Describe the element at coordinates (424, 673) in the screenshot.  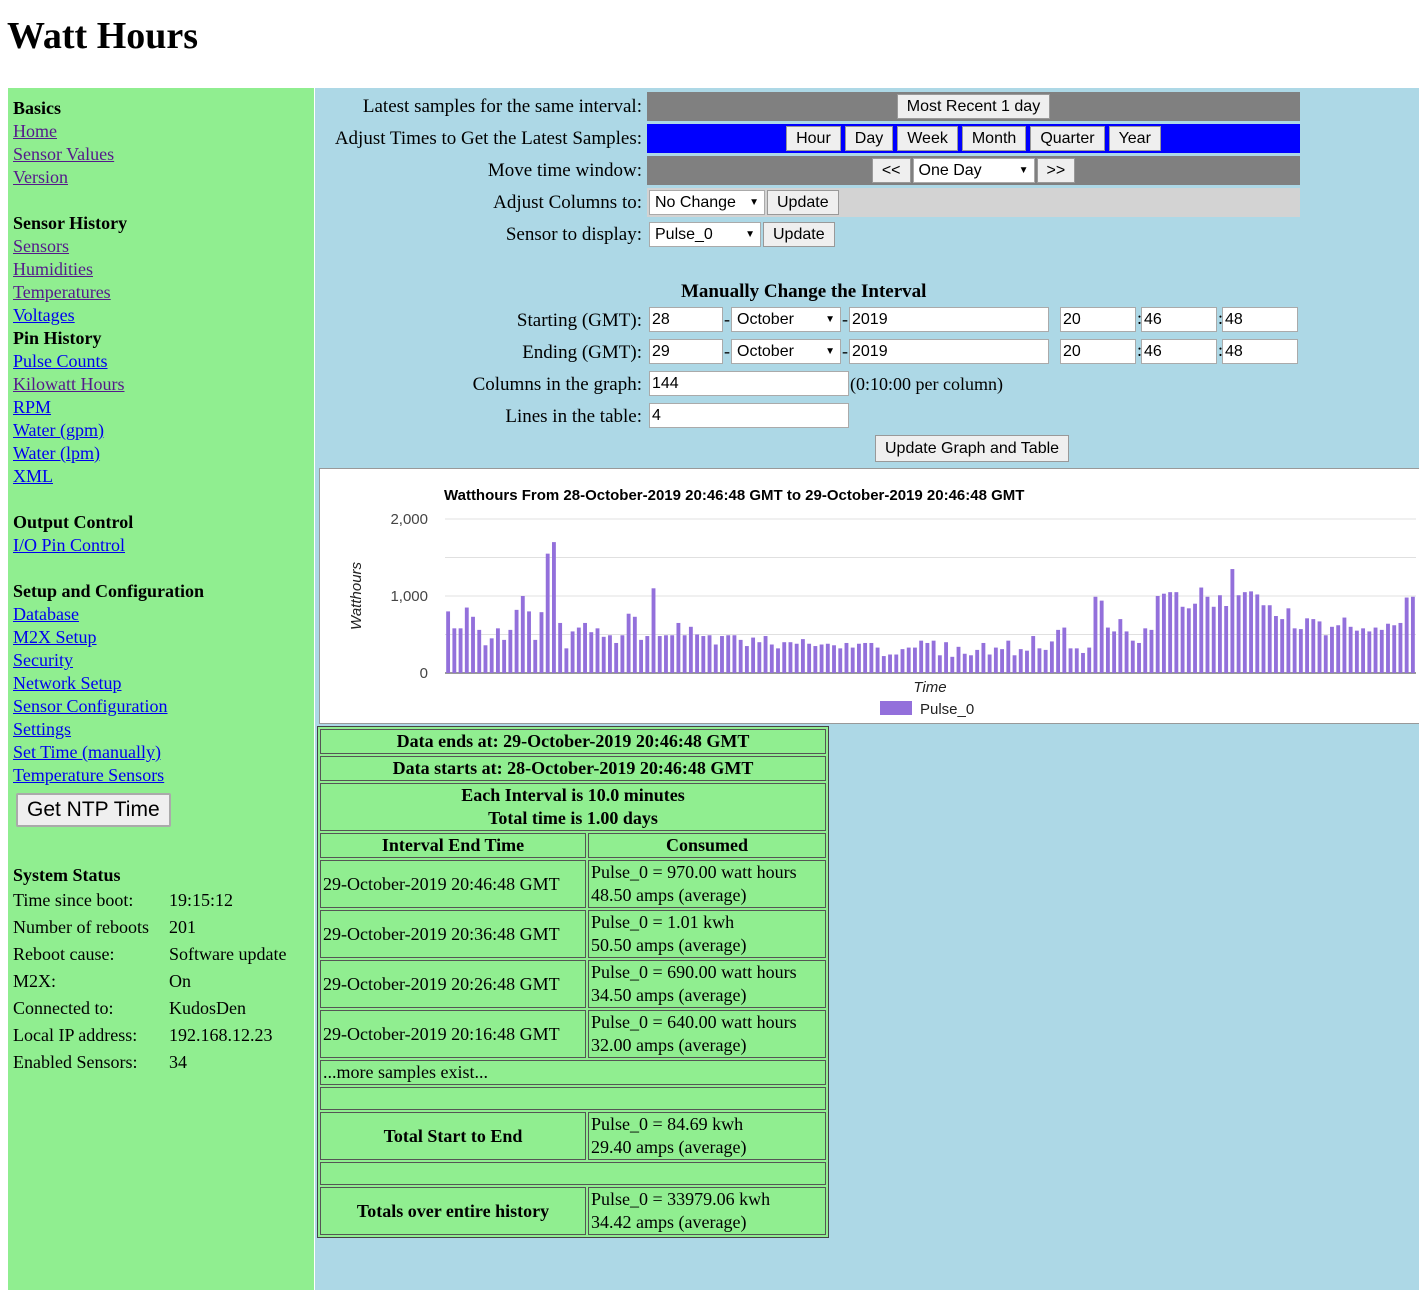
I see `y-tick-label: 0` at that location.